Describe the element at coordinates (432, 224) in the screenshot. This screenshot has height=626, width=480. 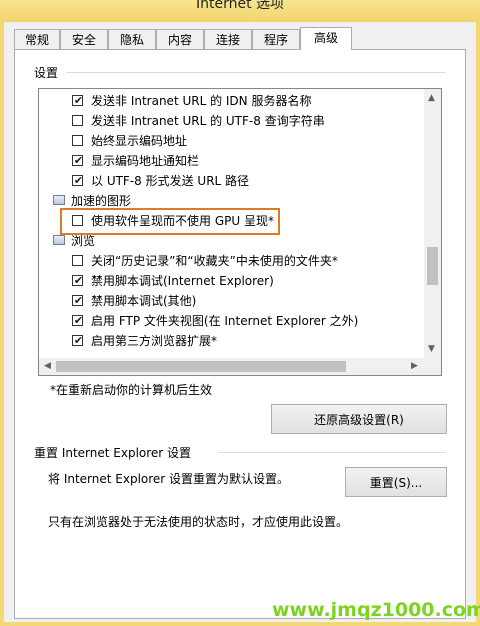
I see `vertical-scrollbar: ▲ ▼` at that location.